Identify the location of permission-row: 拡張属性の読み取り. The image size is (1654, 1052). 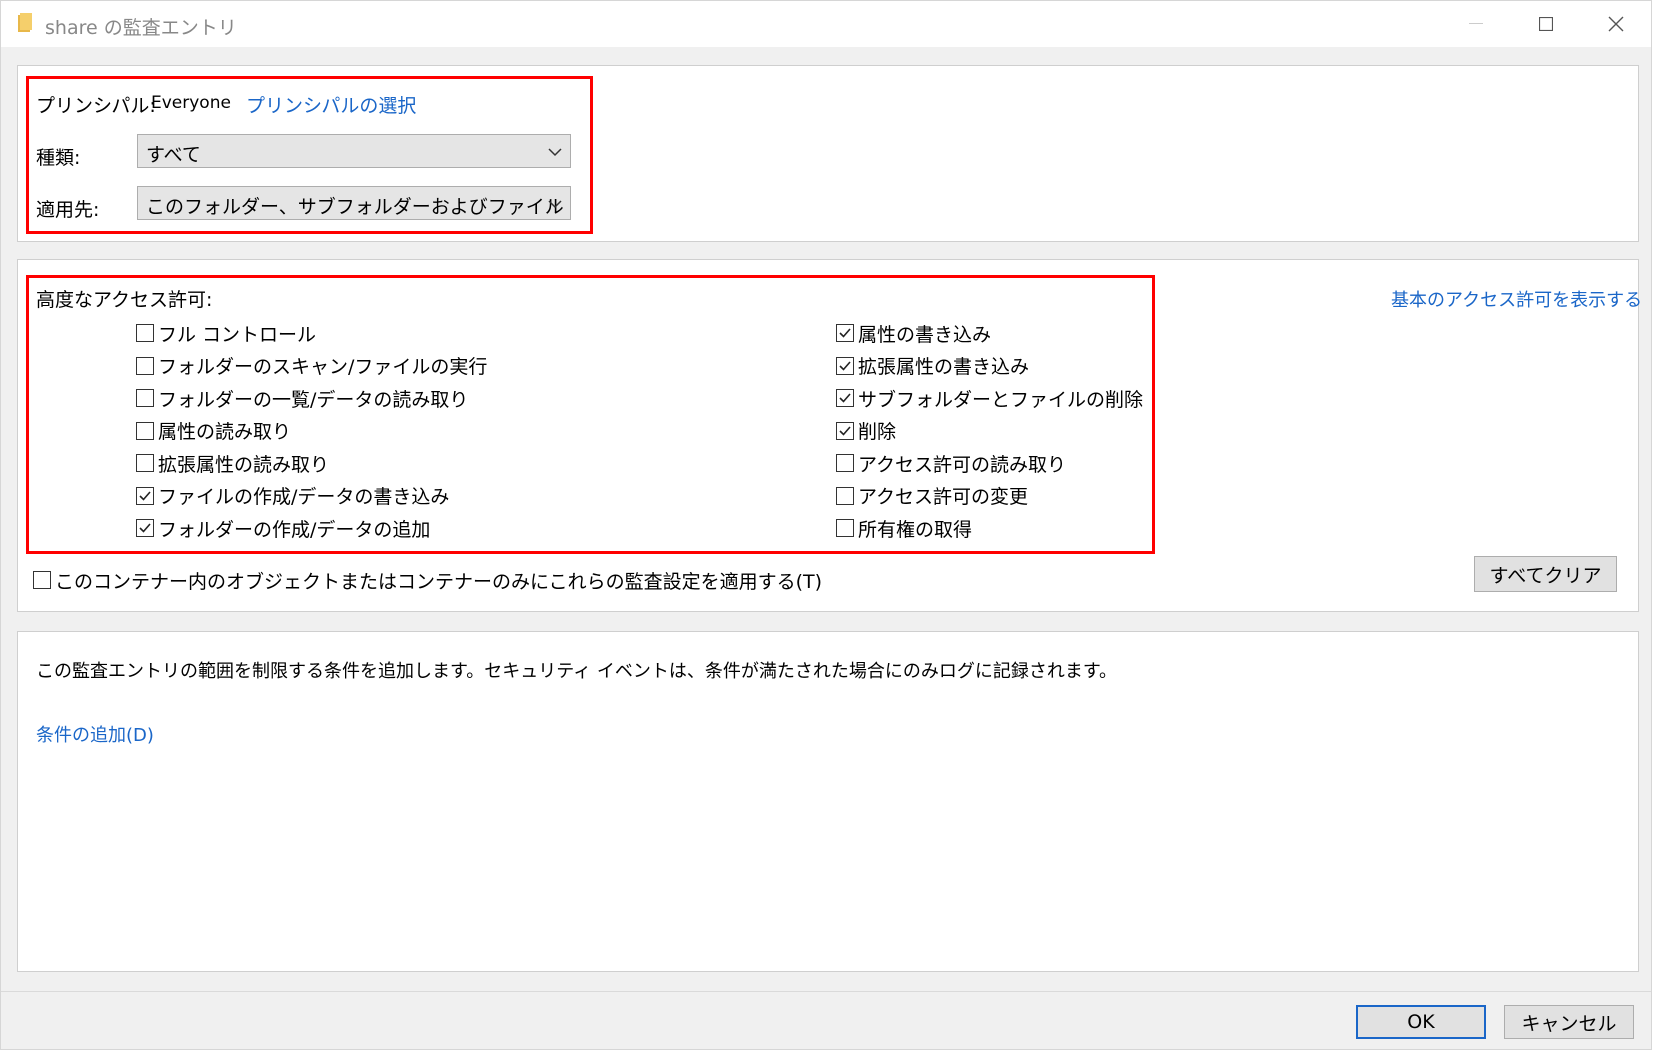
(232, 463).